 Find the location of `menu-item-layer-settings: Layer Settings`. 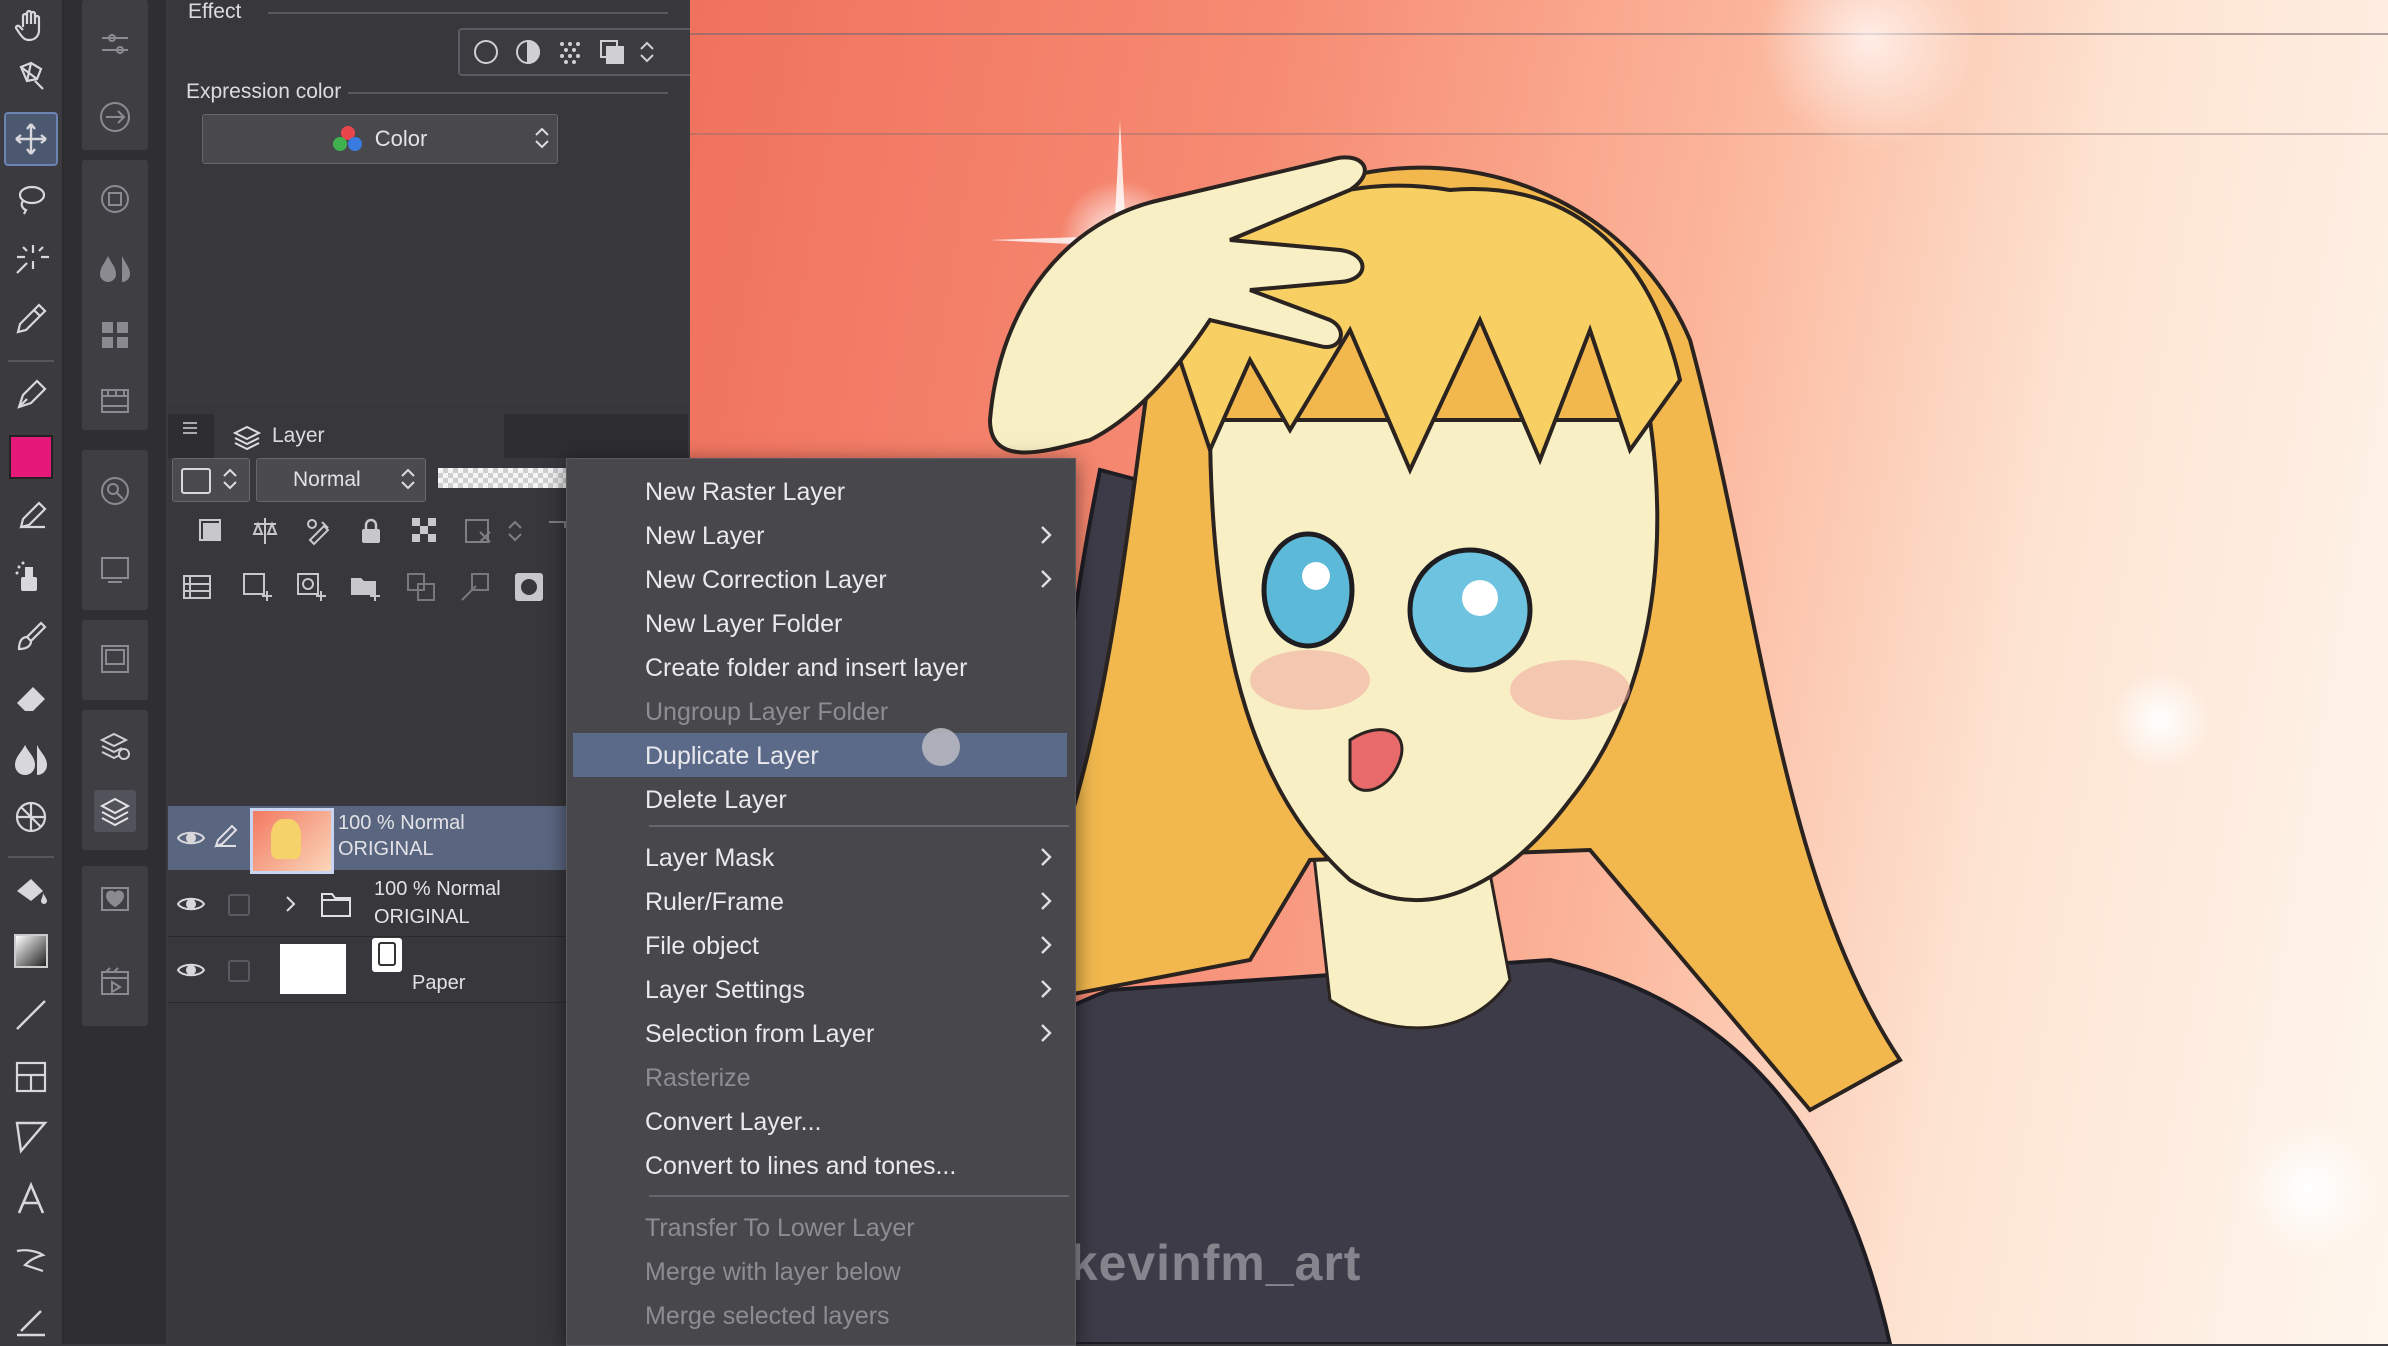

menu-item-layer-settings: Layer Settings is located at coordinates (821, 989).